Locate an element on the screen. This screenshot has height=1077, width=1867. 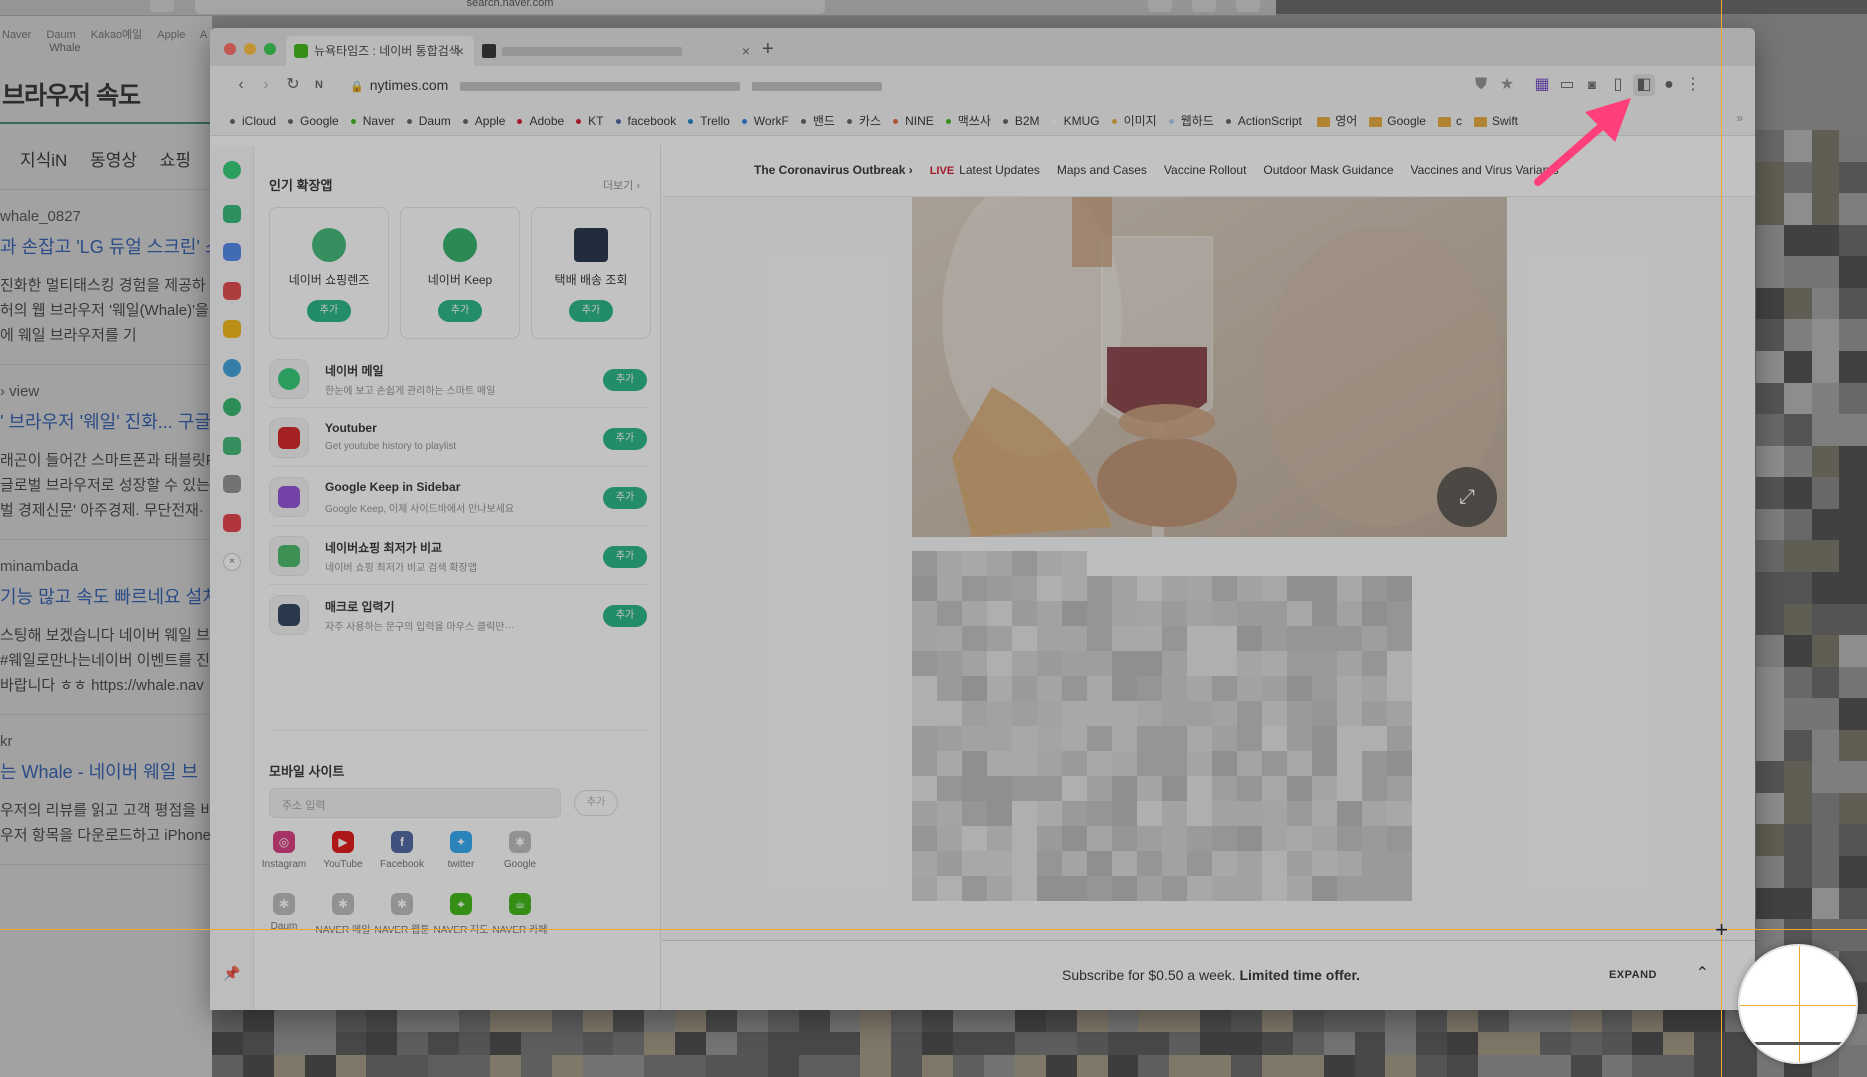
extension-card-shopping-lens: 네이버 쇼핑렌즈 추가 is located at coordinates (329, 273).